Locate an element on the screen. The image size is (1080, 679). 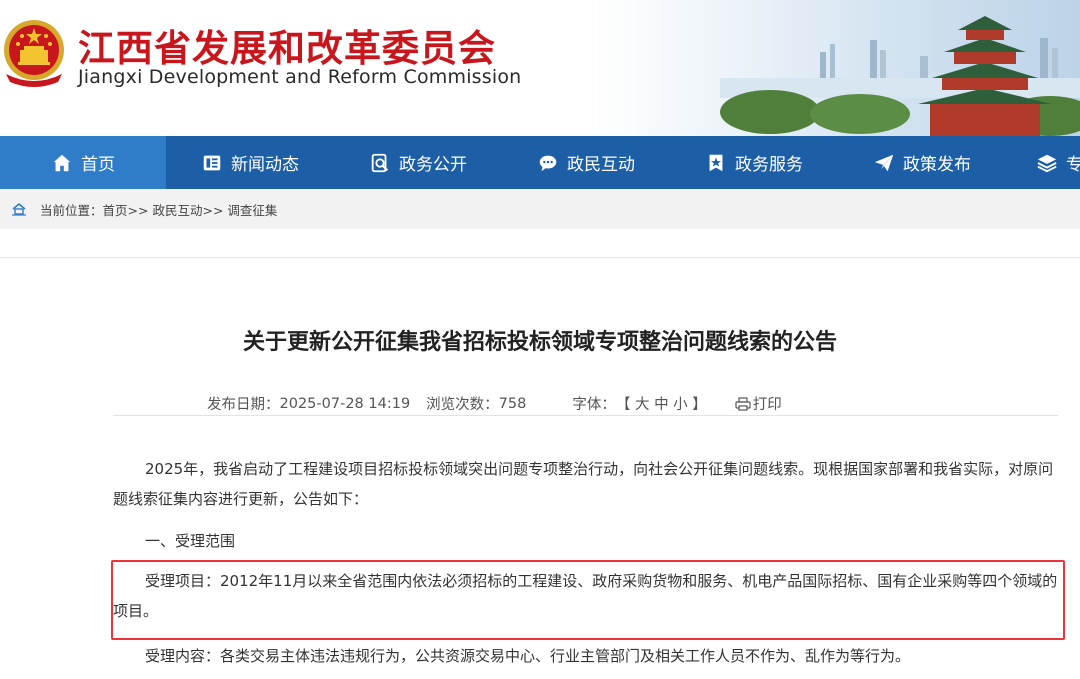
article-title: 关于更新公开征集我省招标投标领域专项整治问题线索的公告 is located at coordinates (539, 342).